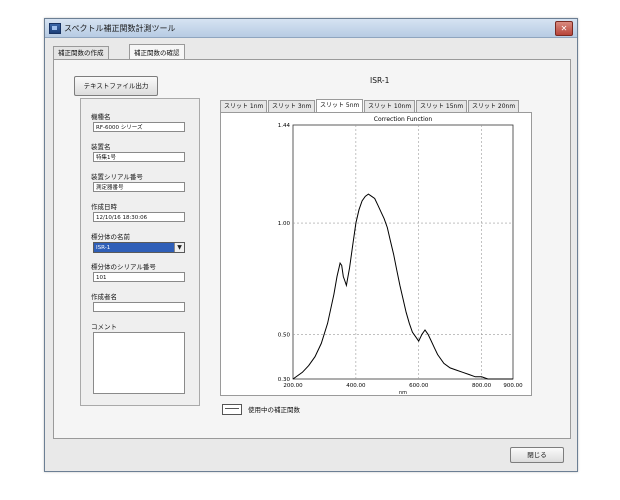 Image resolution: width=620 pixels, height=500 pixels. I want to click on model-label: 機種名, so click(101, 117).